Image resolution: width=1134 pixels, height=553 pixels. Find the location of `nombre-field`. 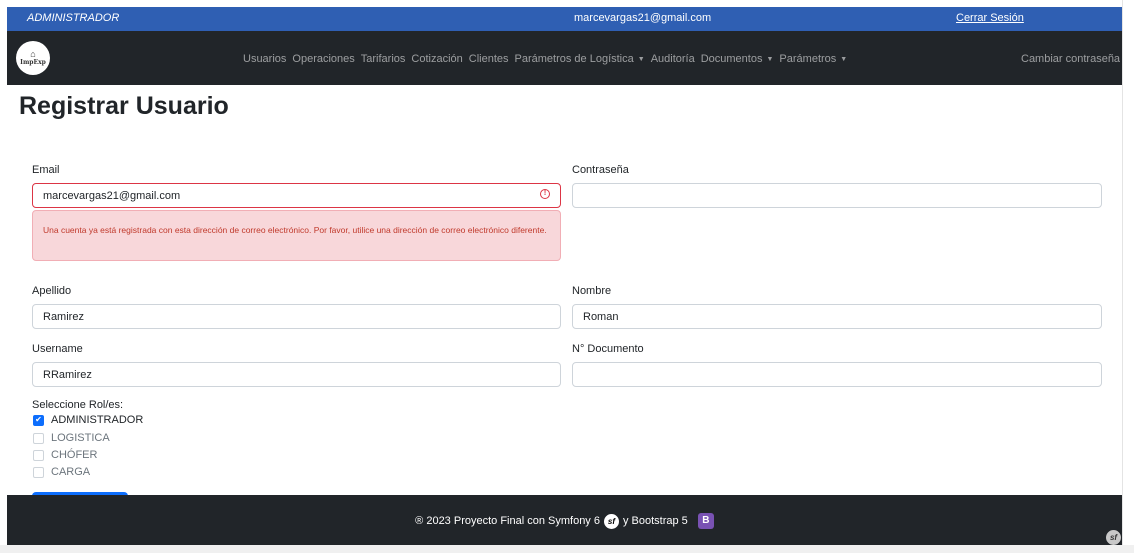

nombre-field is located at coordinates (837, 316).